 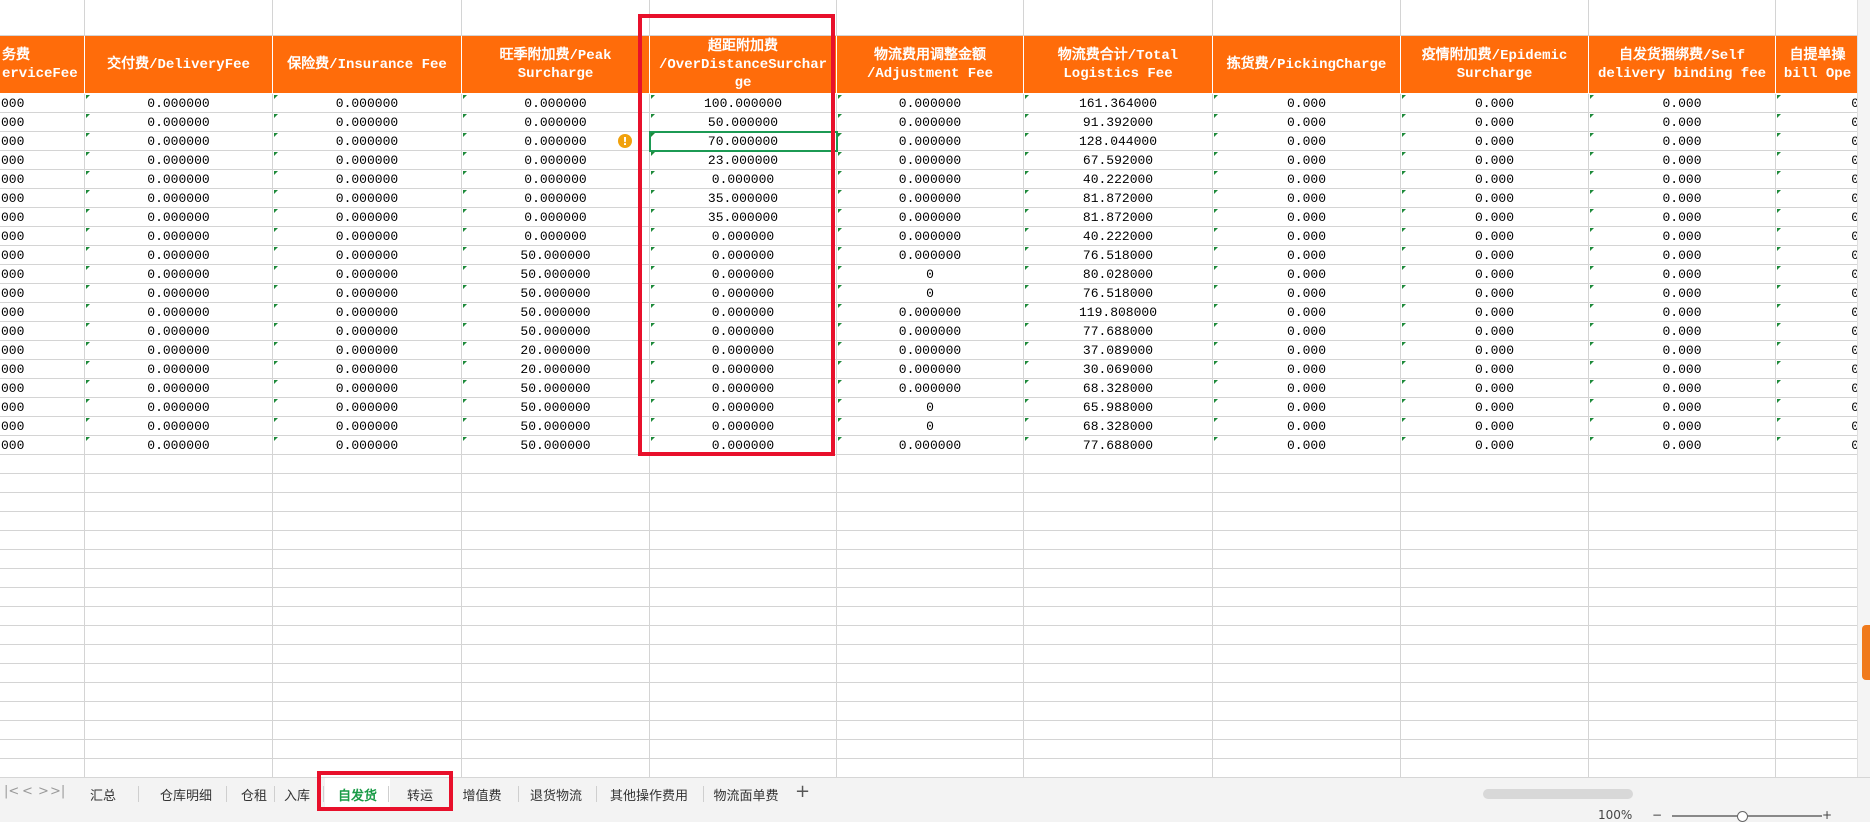 I want to click on zoom-level: 100%, so click(x=1615, y=816).